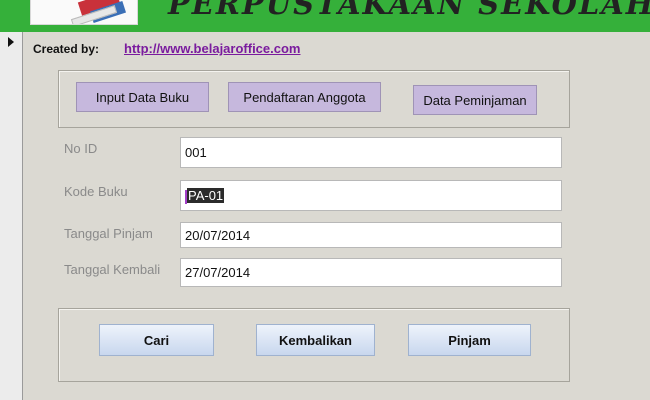  I want to click on kode-buku-input: PA-01, so click(371, 195).